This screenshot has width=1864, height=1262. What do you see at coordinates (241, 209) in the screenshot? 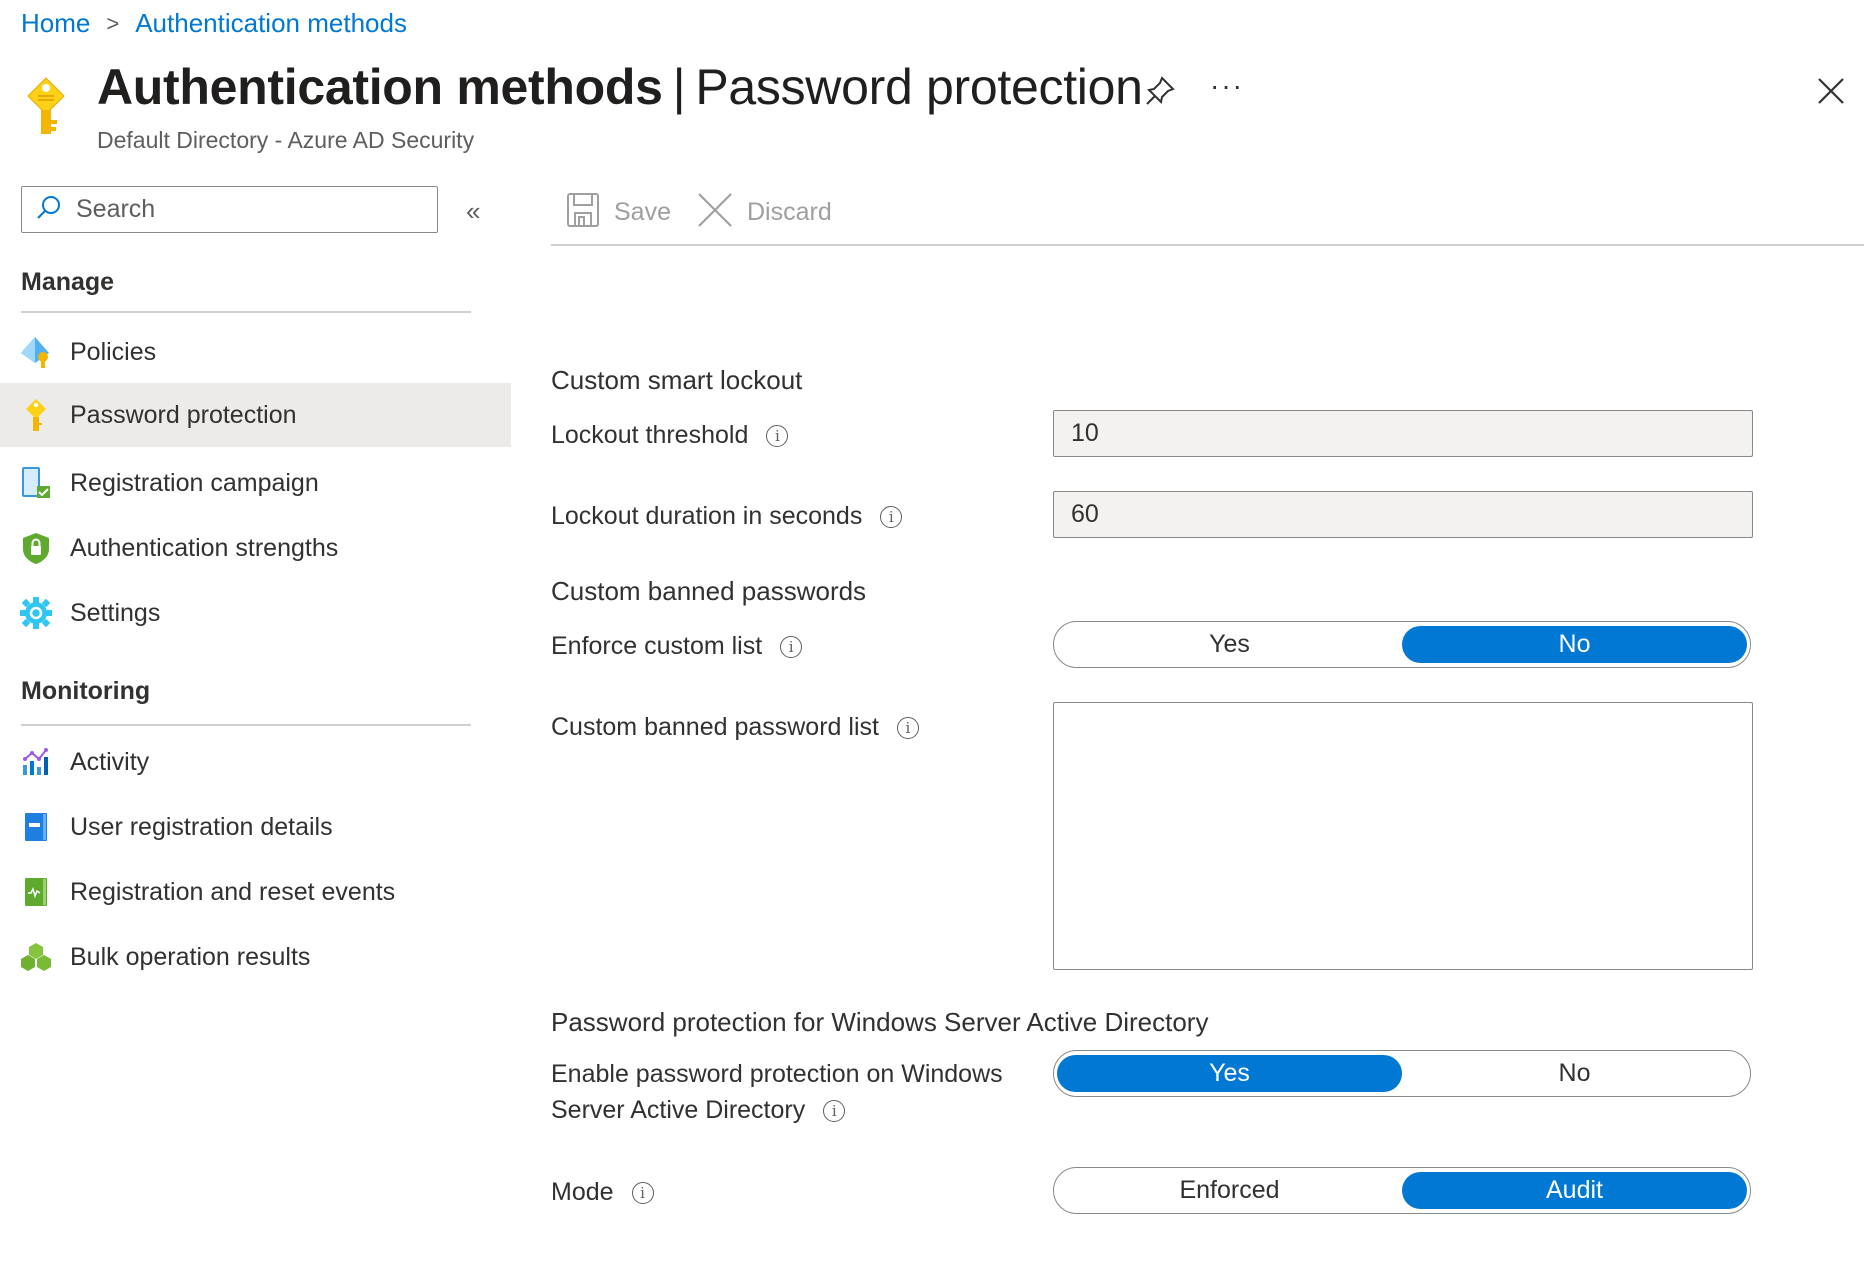
I see `search-input` at bounding box center [241, 209].